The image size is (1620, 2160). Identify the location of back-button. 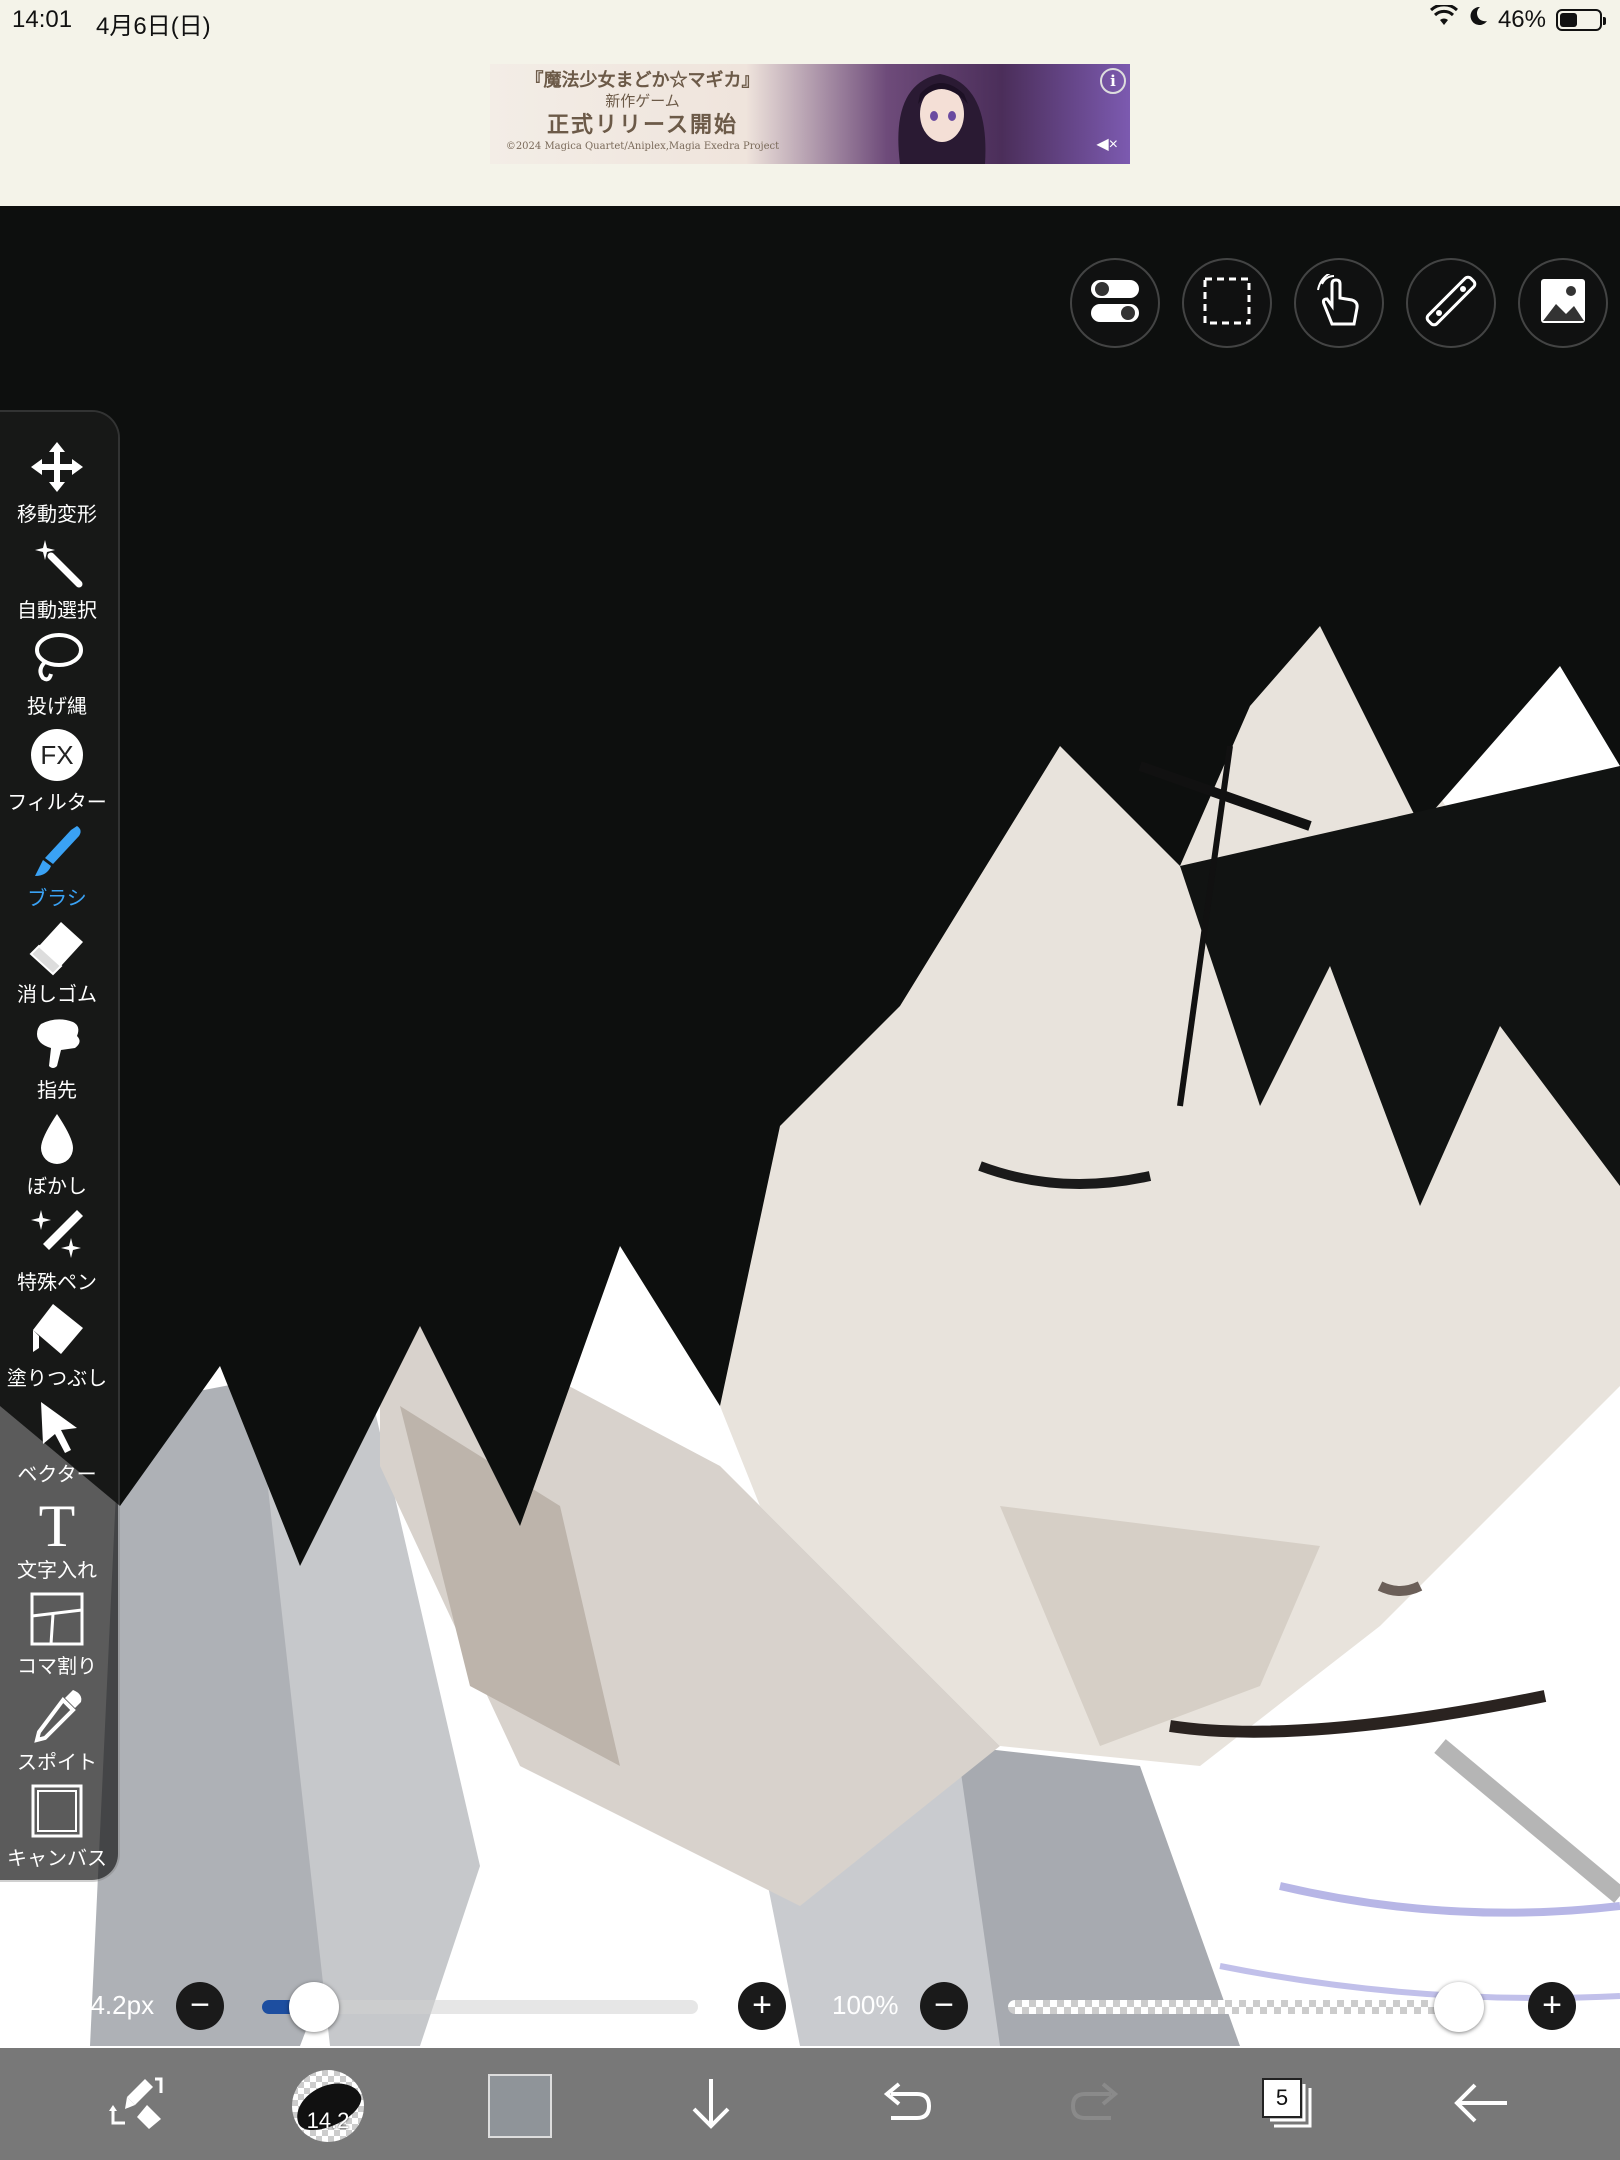
(1481, 2105).